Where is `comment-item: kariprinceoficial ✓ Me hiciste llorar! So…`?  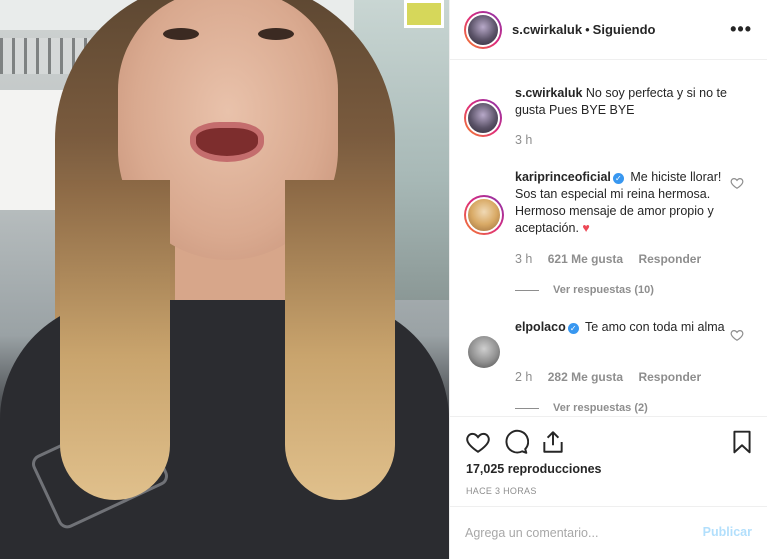 comment-item: kariprinceoficial ✓ Me hiciste llorar! So… is located at coordinates (608, 235).